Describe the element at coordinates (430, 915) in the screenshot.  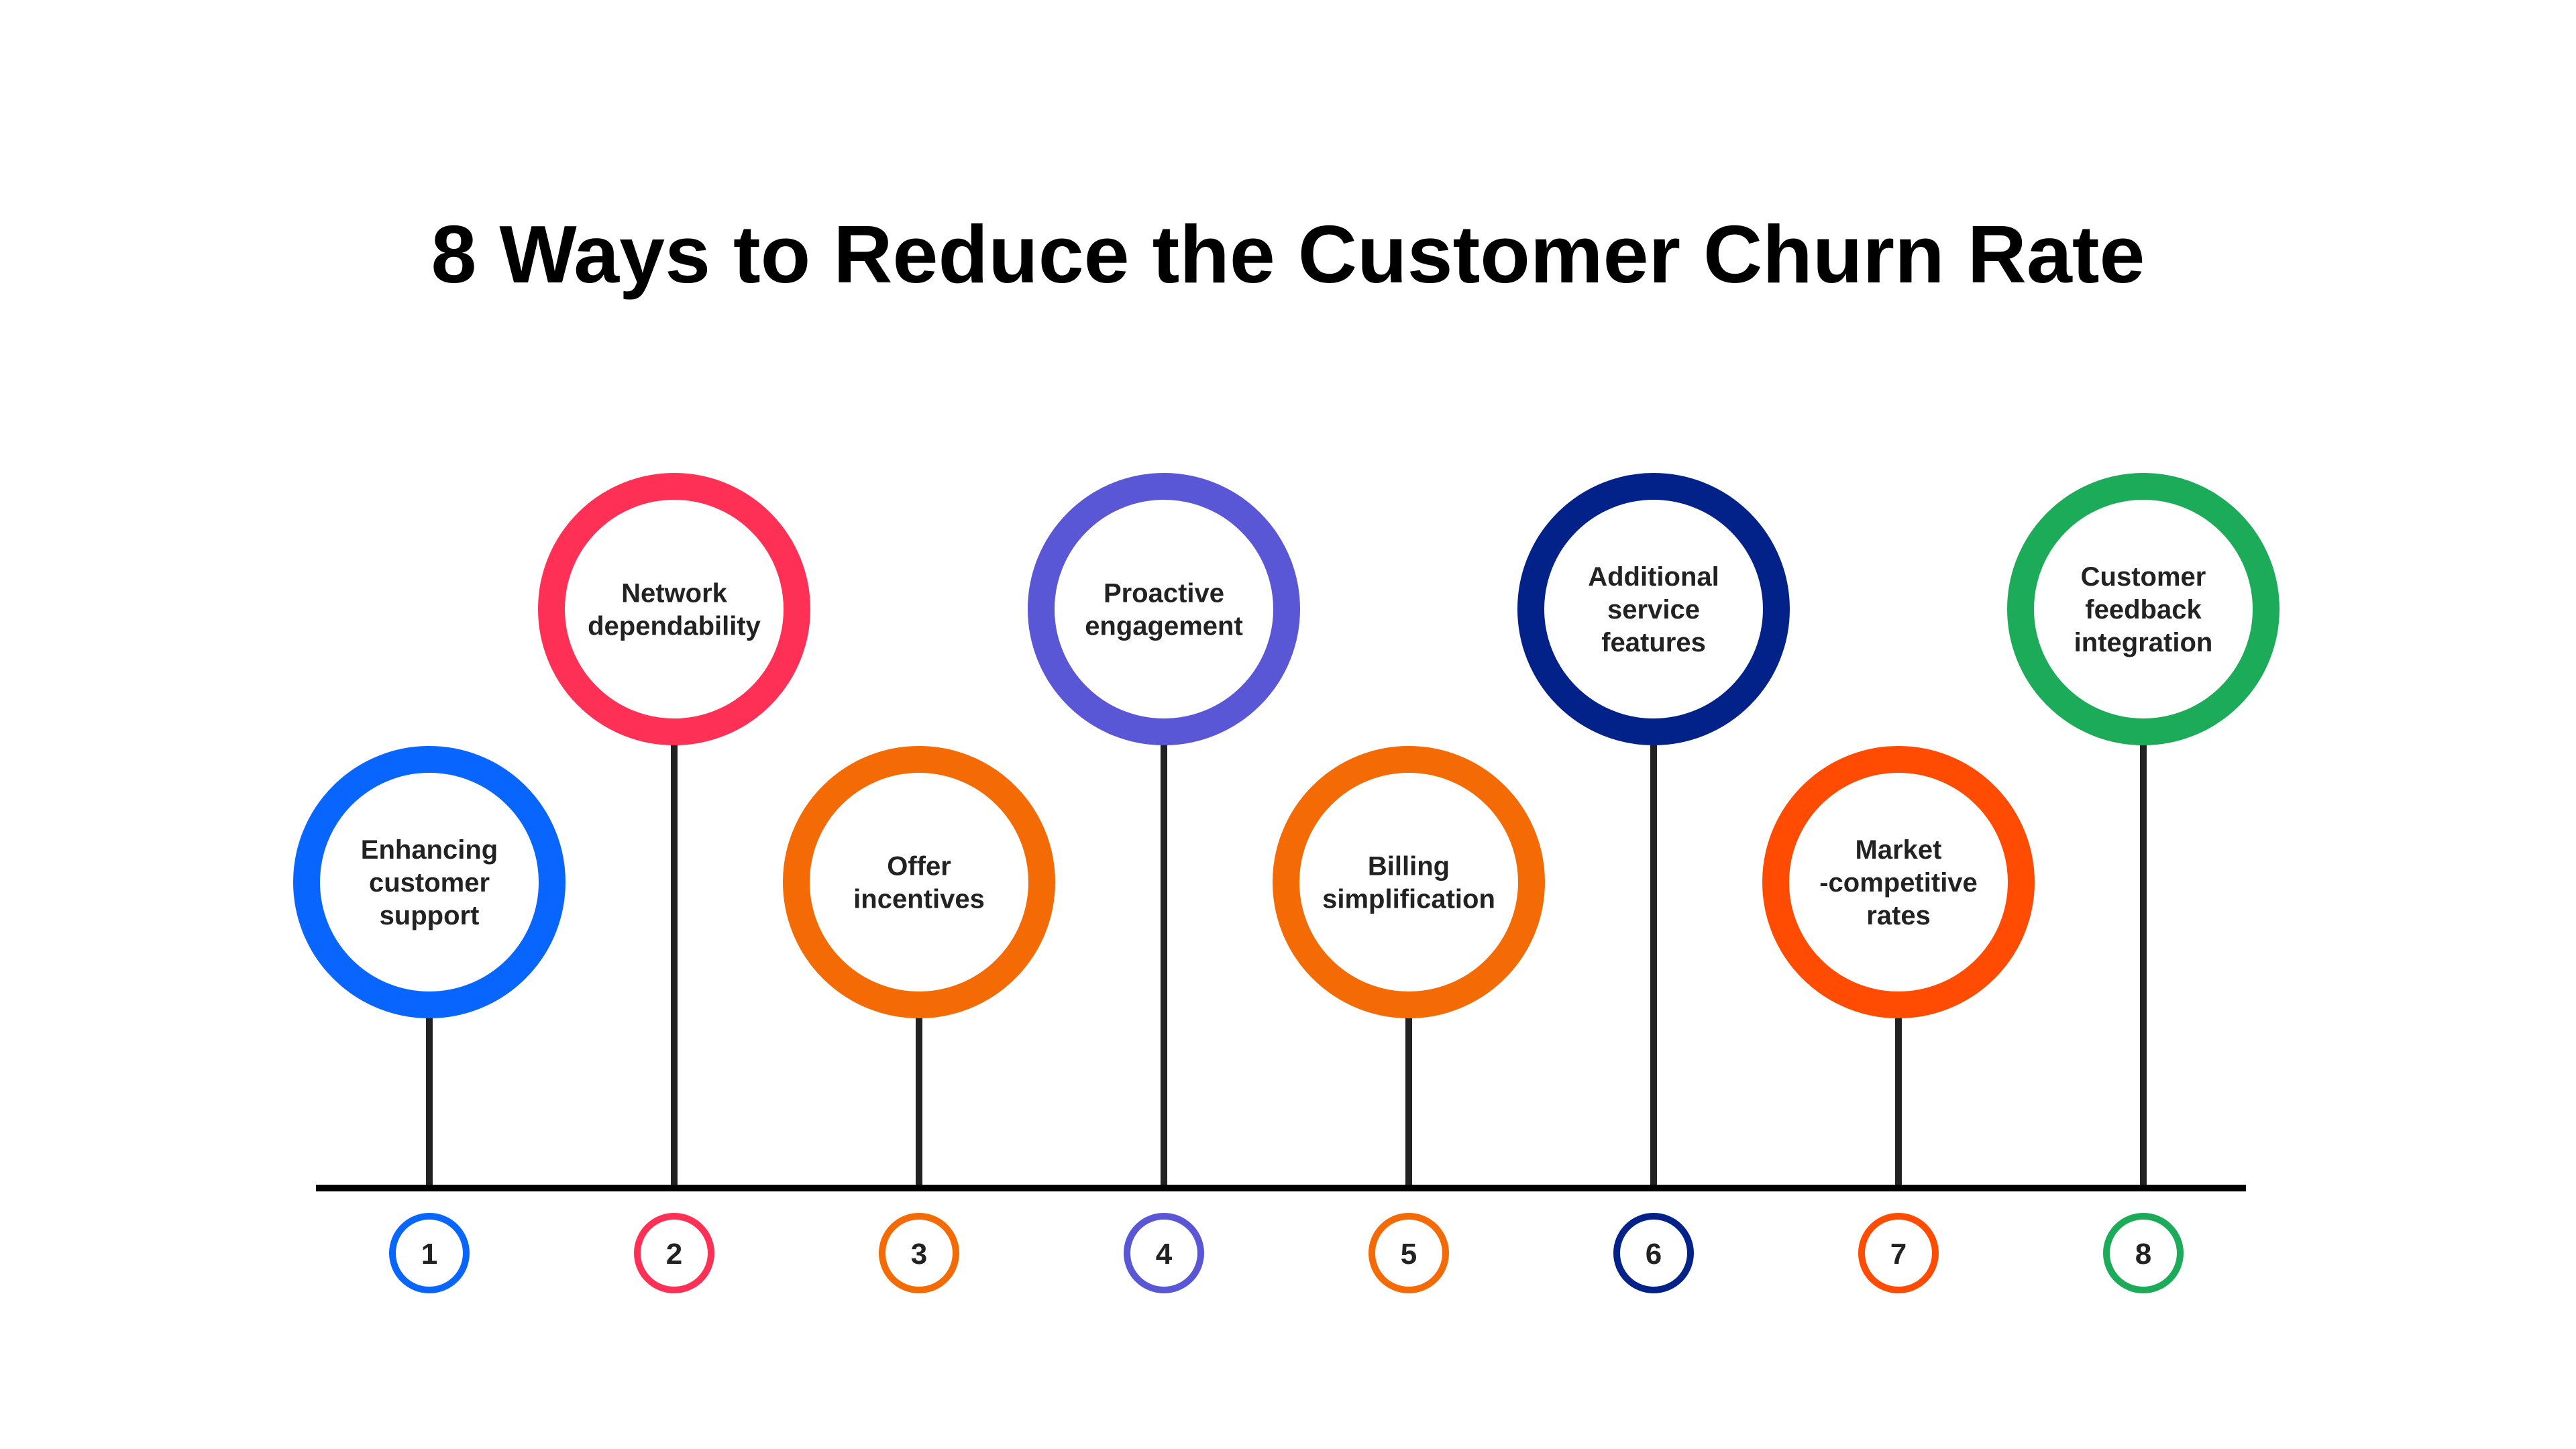
I see `step-label-line: support` at that location.